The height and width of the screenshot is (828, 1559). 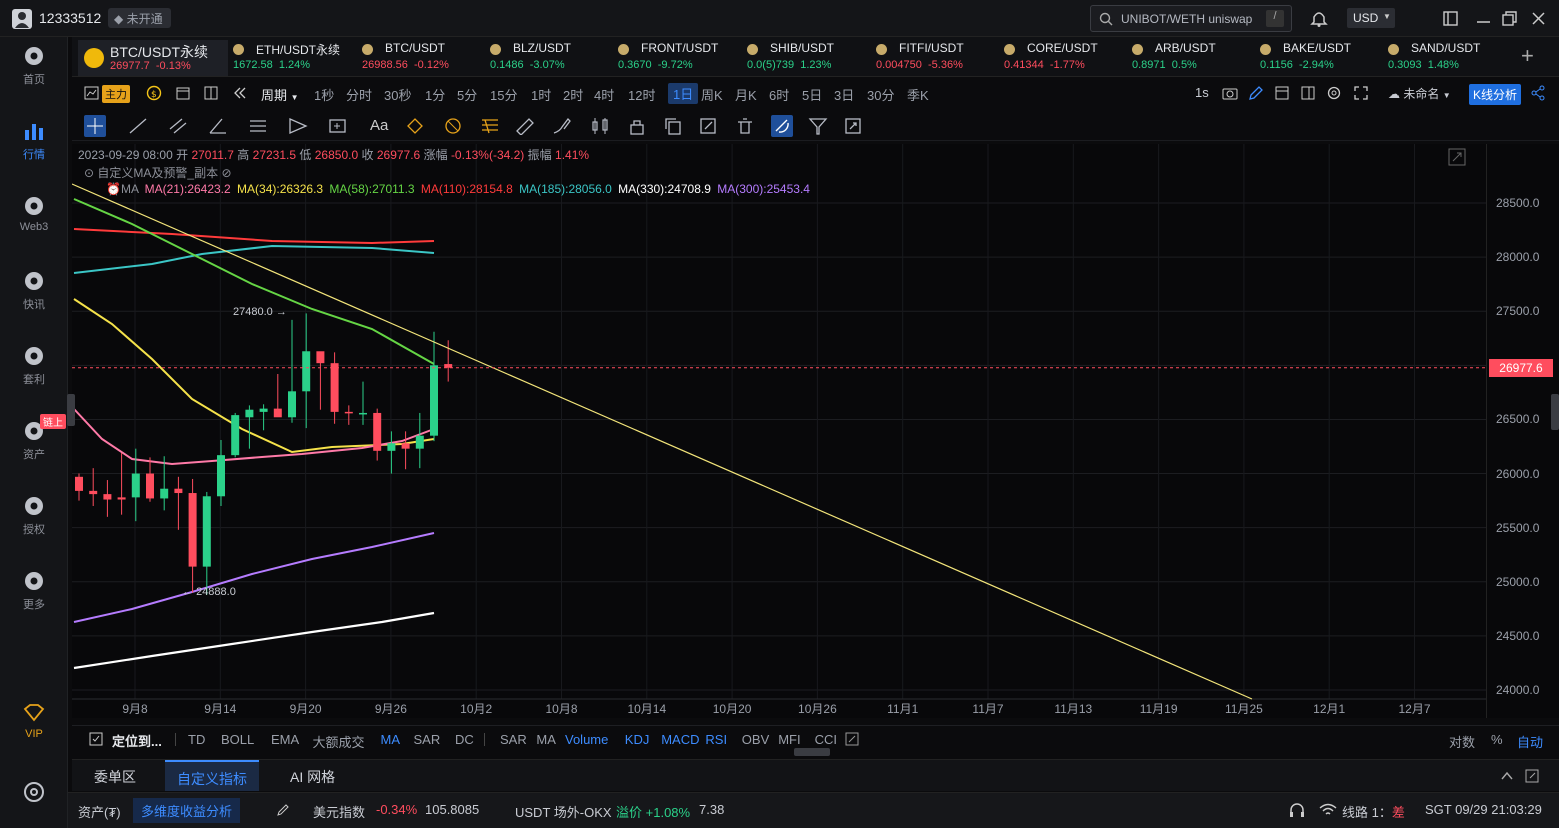 What do you see at coordinates (1297, 810) in the screenshot?
I see `headset-icon` at bounding box center [1297, 810].